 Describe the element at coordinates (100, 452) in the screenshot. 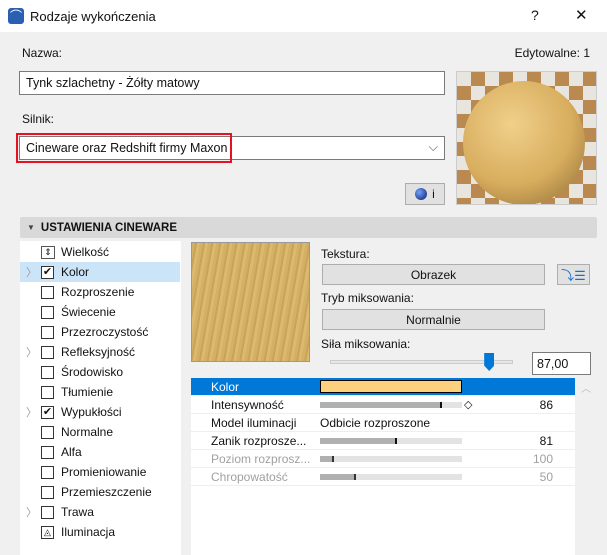

I see `channel-item: Alfa` at that location.